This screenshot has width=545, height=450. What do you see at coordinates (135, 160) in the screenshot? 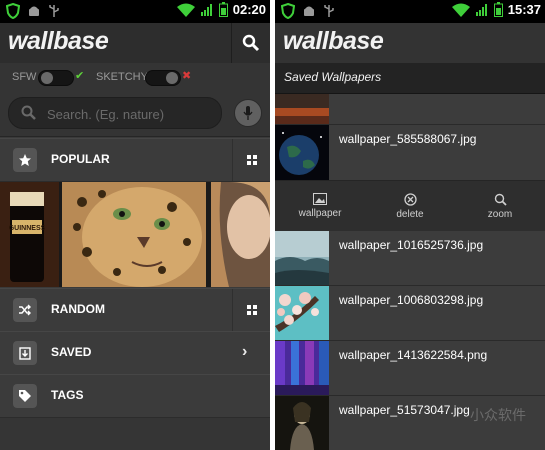
I see `nav-item-popular: POPULAR` at bounding box center [135, 160].